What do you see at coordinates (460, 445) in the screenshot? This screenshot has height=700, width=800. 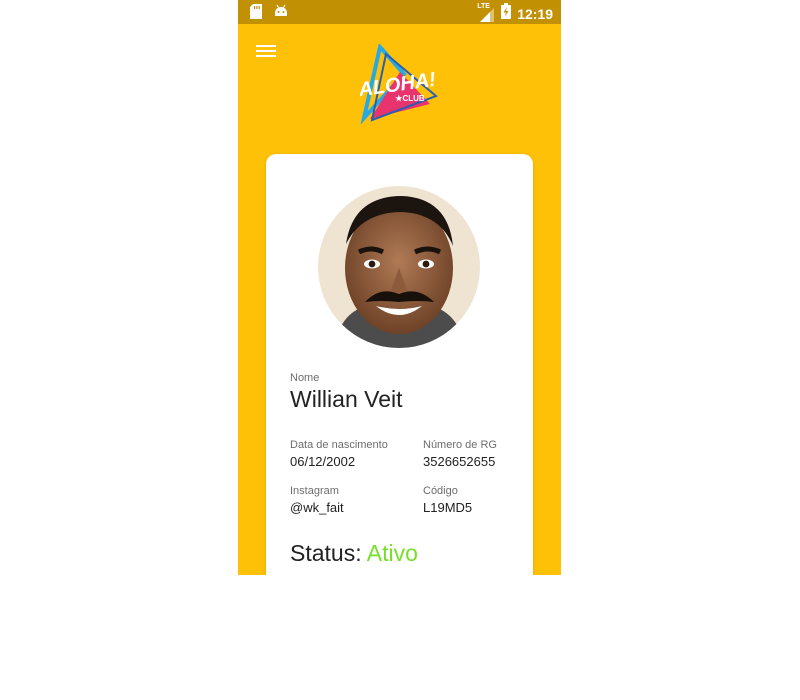 I see `rg-label: Número de RG` at bounding box center [460, 445].